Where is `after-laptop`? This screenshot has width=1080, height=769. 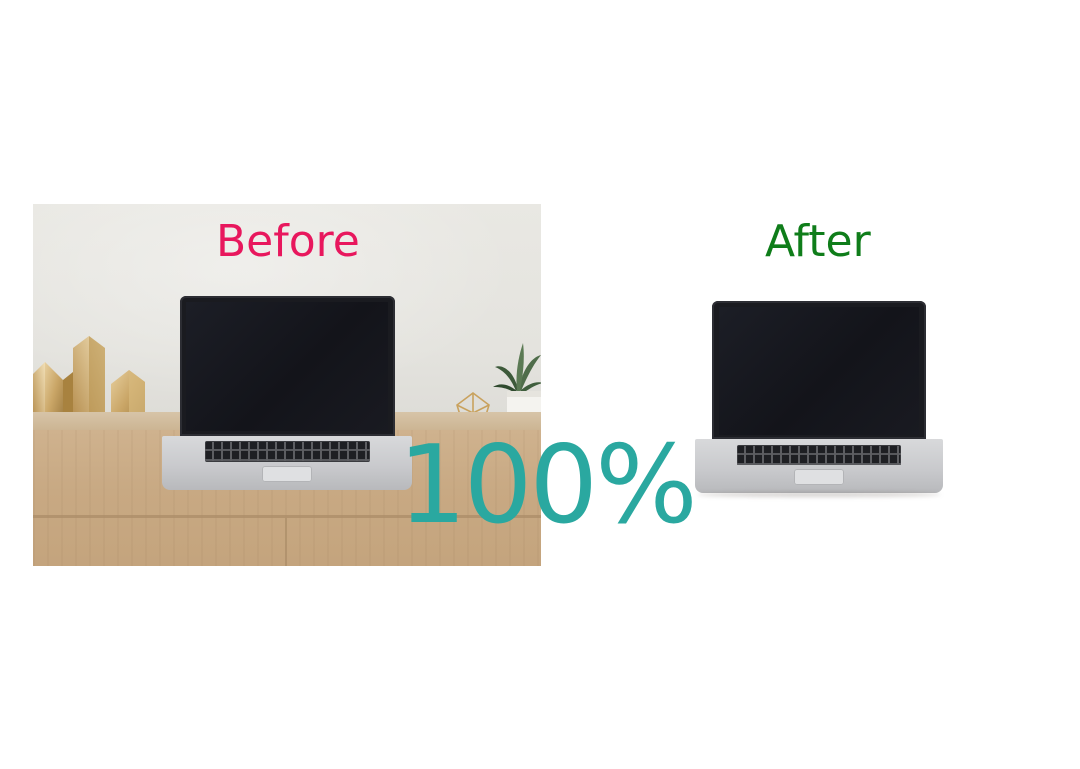 after-laptop is located at coordinates (819, 399).